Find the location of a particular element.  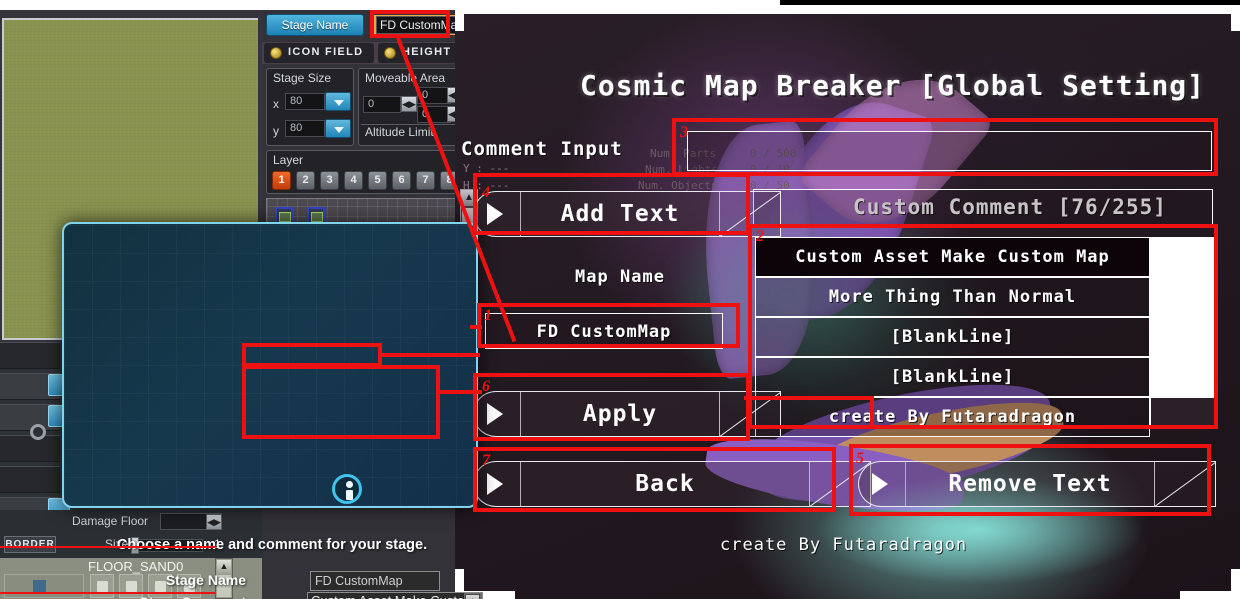

apply-button: Apply is located at coordinates (627, 414).